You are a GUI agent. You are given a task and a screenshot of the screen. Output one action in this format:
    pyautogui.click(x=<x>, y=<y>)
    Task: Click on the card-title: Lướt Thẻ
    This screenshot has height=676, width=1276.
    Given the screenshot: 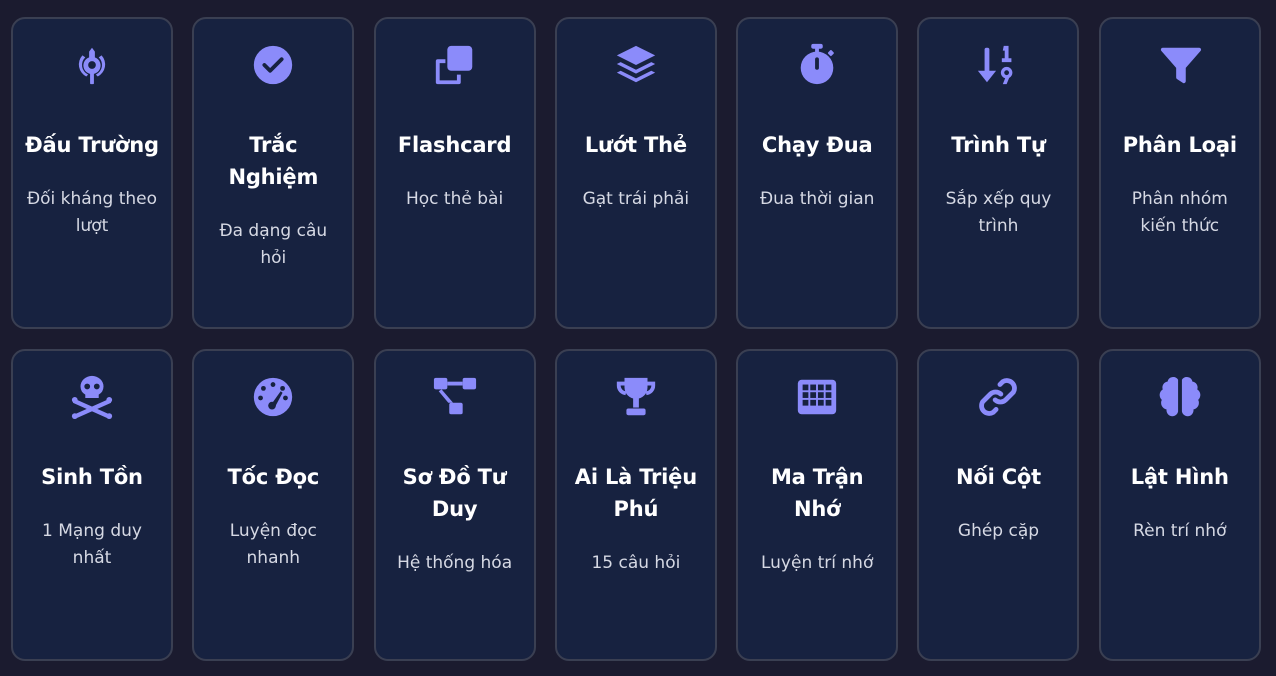 What is the action you would take?
    pyautogui.click(x=635, y=145)
    